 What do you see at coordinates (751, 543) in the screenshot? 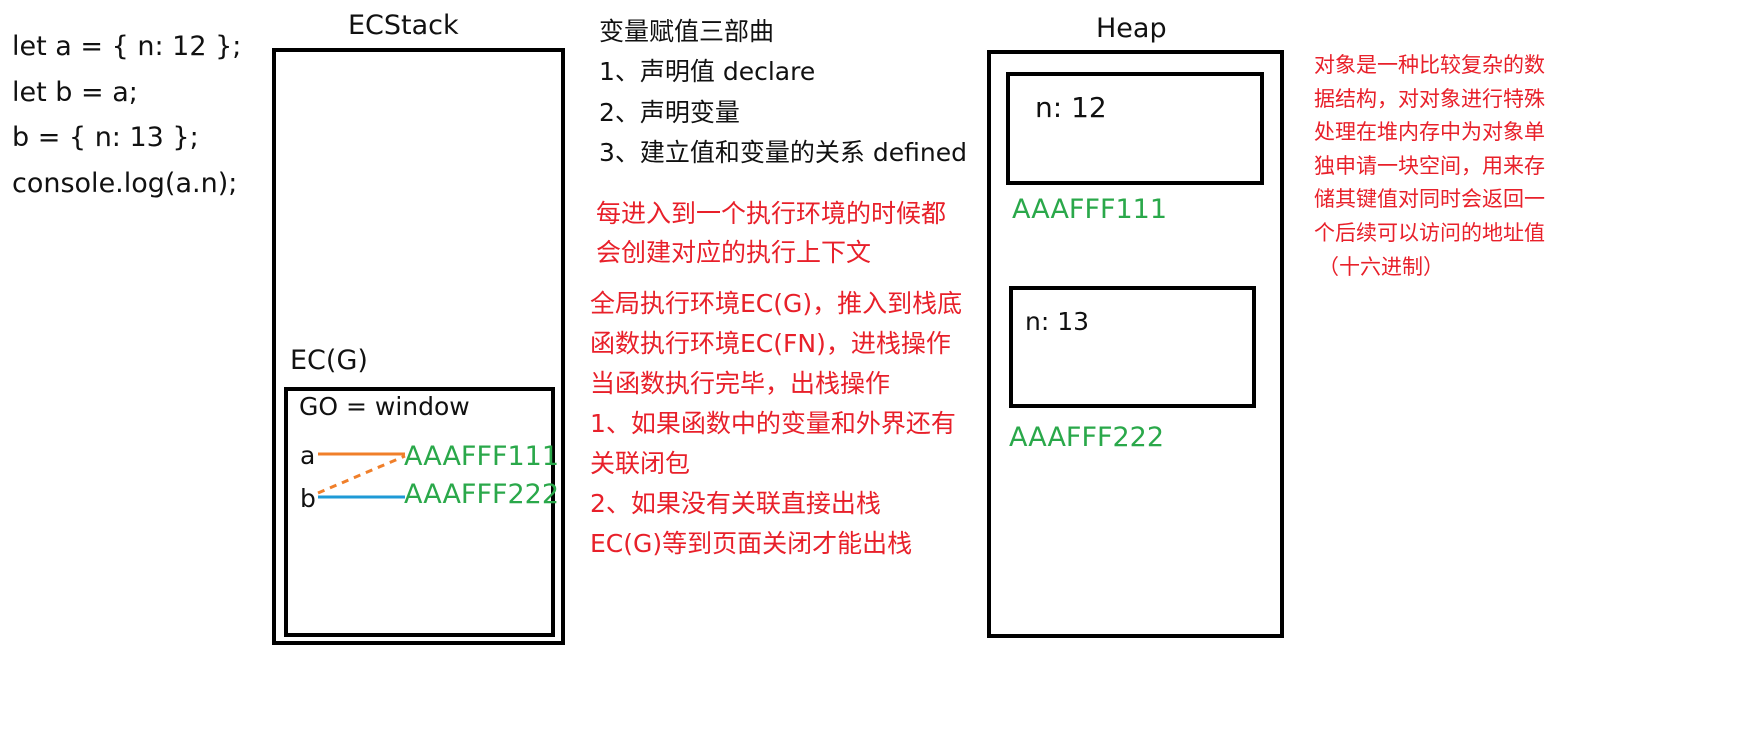
I see `stack-note-line: EC(G)等到页面关闭才能出栈` at bounding box center [751, 543].